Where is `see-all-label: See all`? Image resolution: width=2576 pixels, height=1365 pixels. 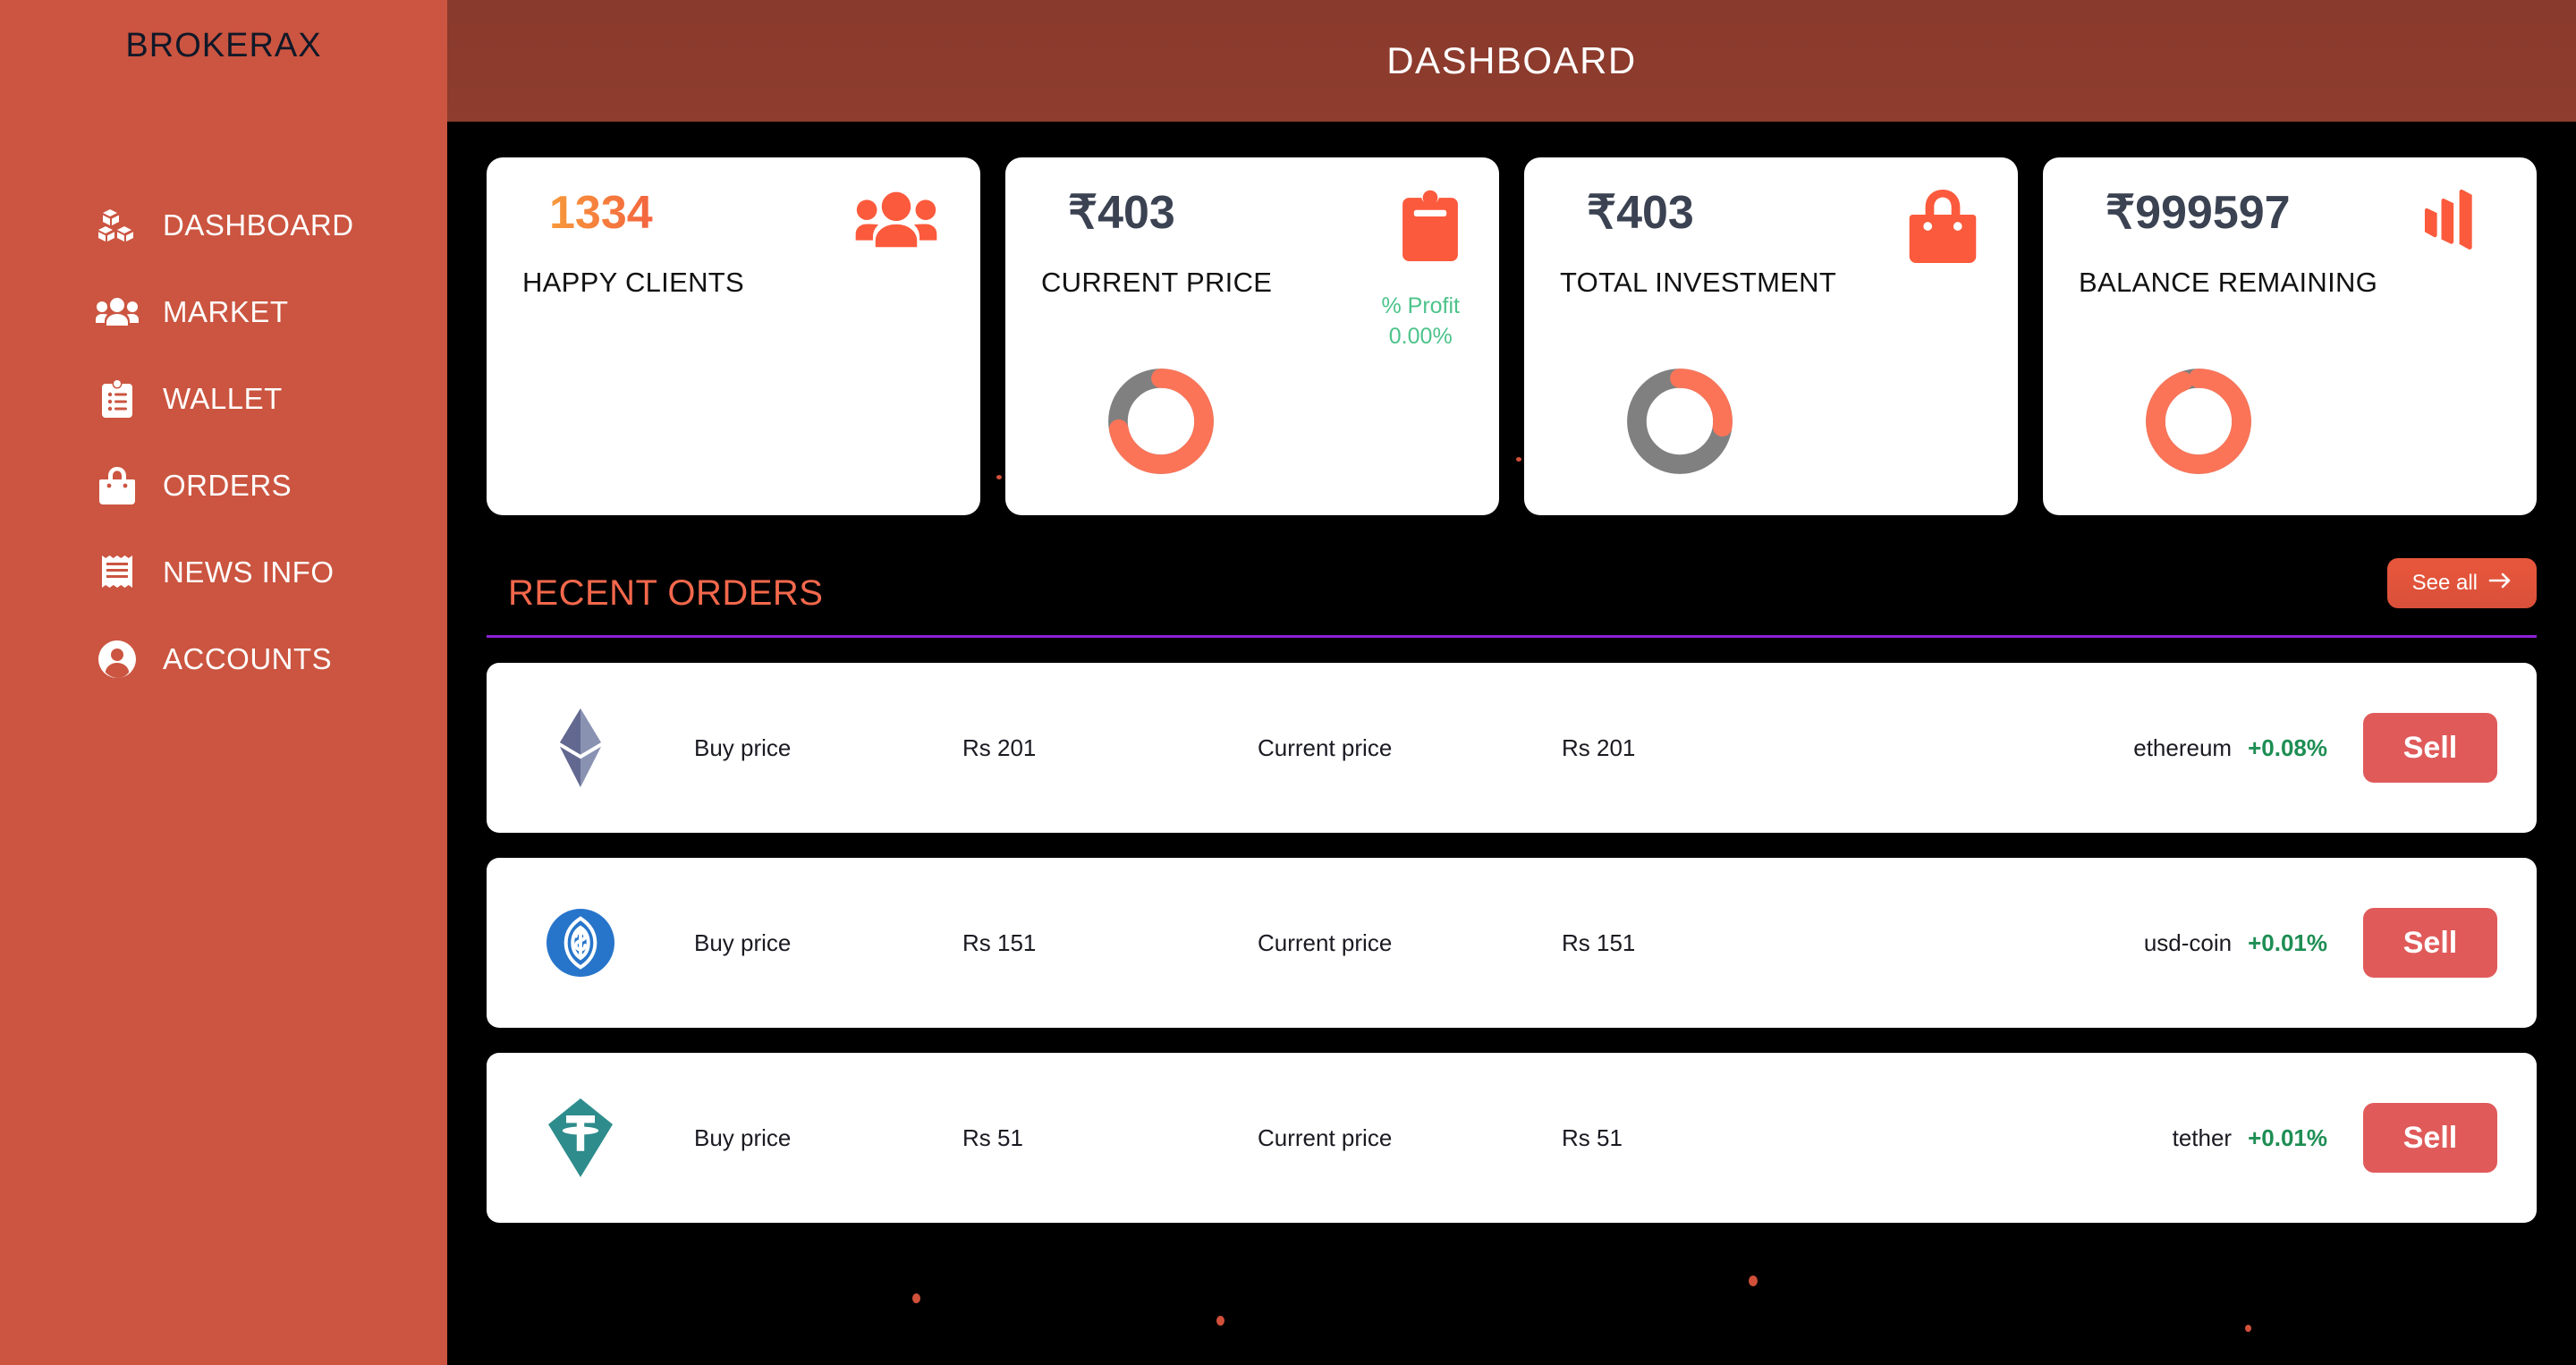
see-all-label: See all is located at coordinates (2444, 583).